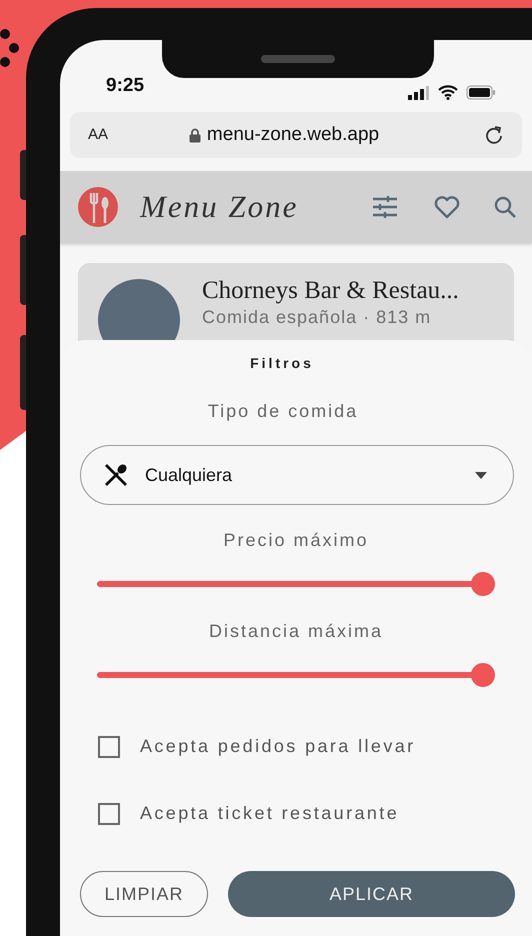 This screenshot has width=532, height=936. What do you see at coordinates (116, 475) in the screenshot?
I see `fork-spoon-icon` at bounding box center [116, 475].